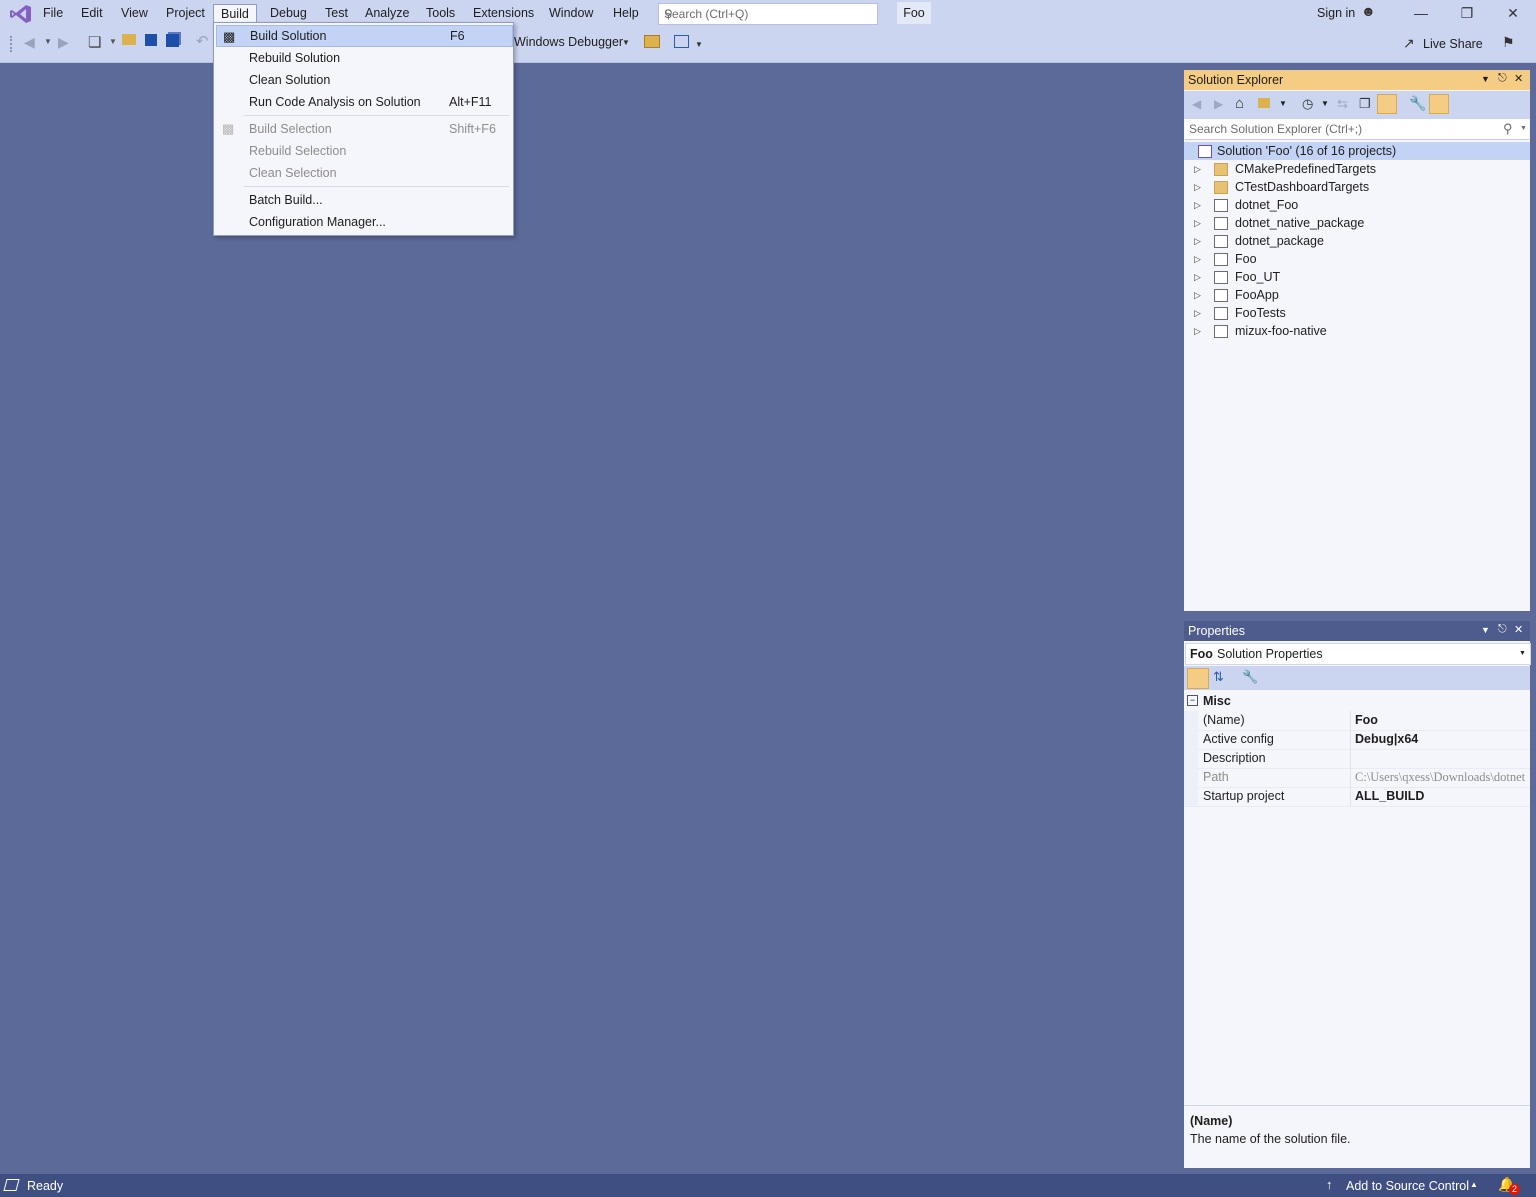  What do you see at coordinates (1325, 103) in the screenshot?
I see `filter-dropdown-icon: ▼` at bounding box center [1325, 103].